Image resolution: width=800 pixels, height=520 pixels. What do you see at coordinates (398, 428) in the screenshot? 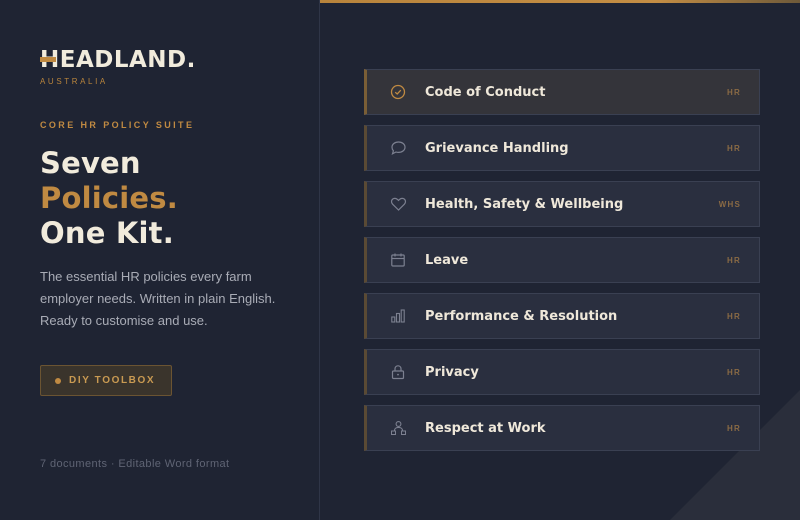
I see `people-icon` at bounding box center [398, 428].